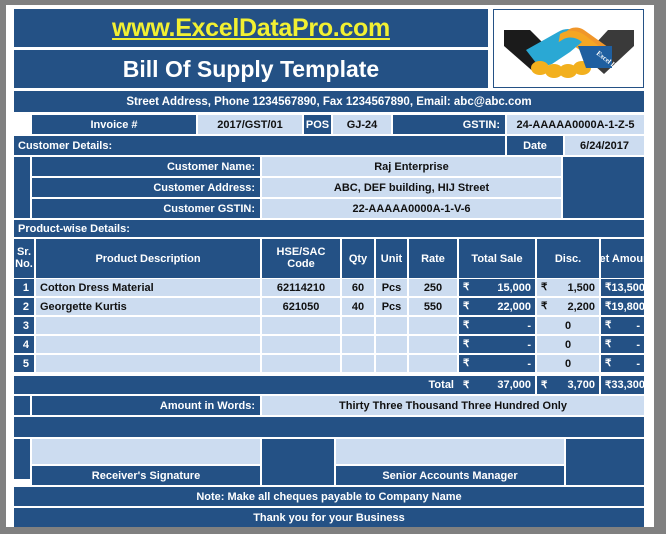 The height and width of the screenshot is (534, 666). I want to click on table-row-sr-no: 1, so click(24, 287).